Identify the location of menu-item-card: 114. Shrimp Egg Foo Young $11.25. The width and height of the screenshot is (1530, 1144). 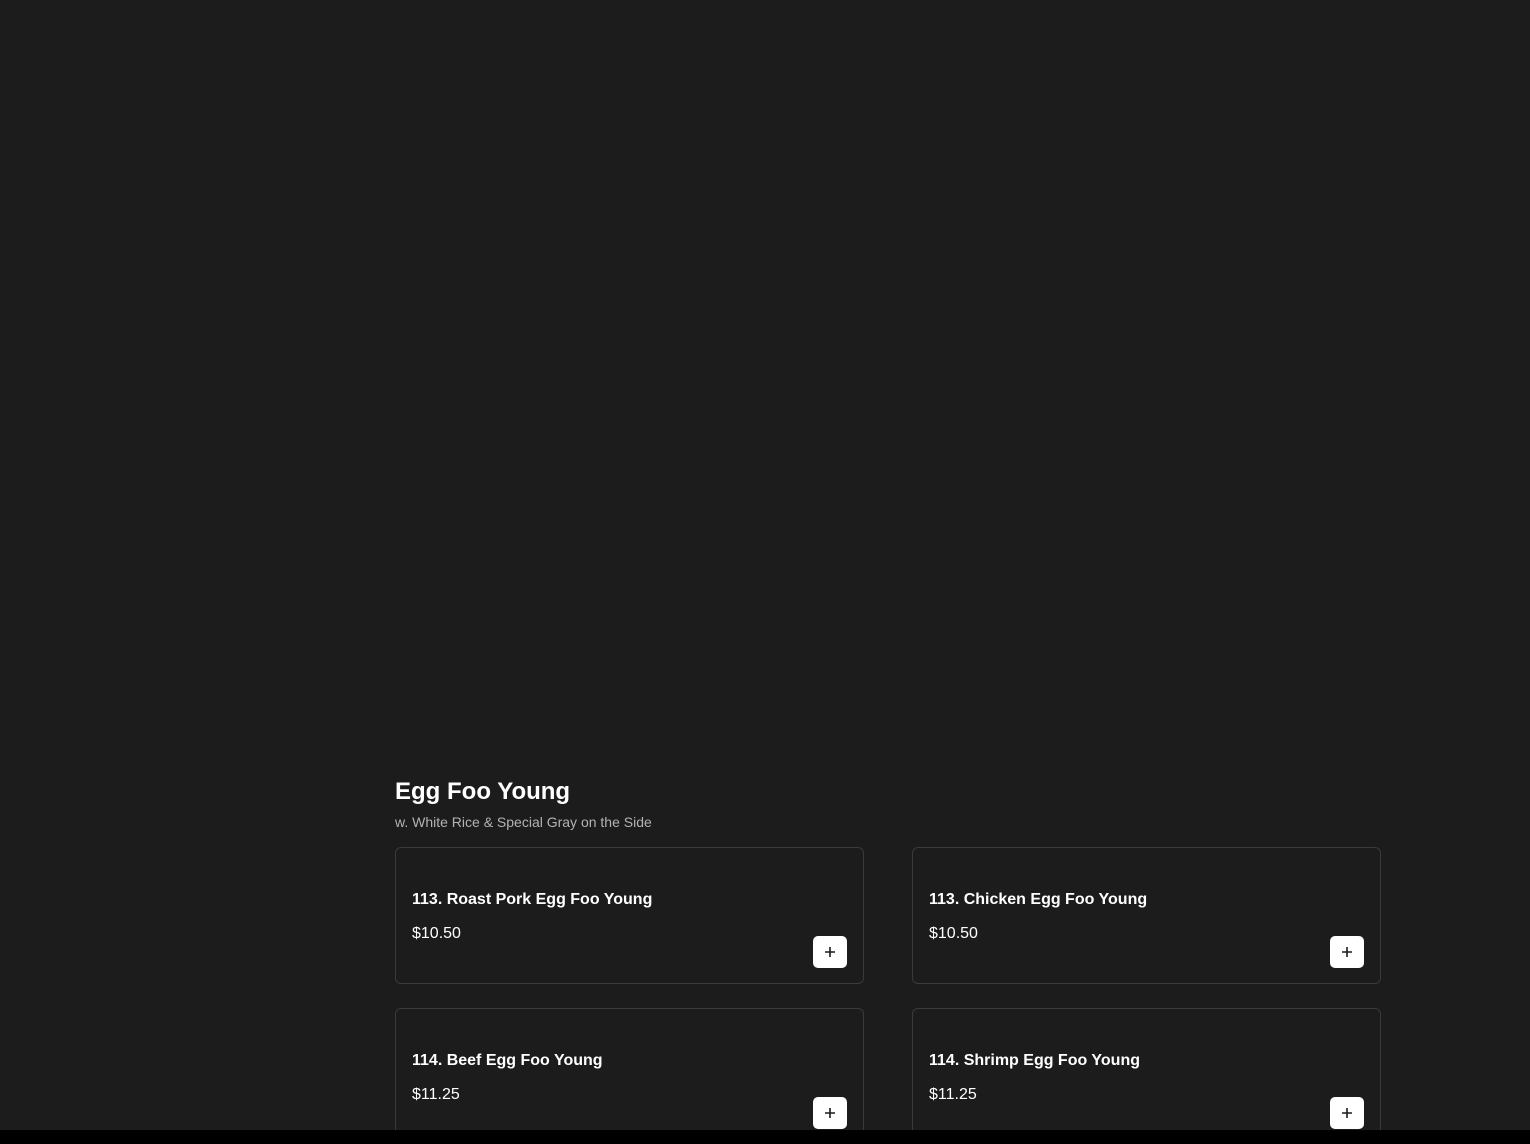
(1146, 1076).